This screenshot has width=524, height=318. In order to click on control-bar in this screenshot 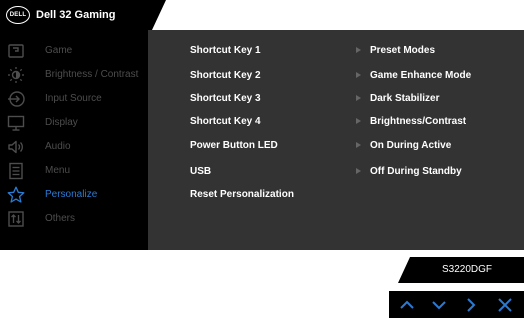, I will do `click(456, 304)`.